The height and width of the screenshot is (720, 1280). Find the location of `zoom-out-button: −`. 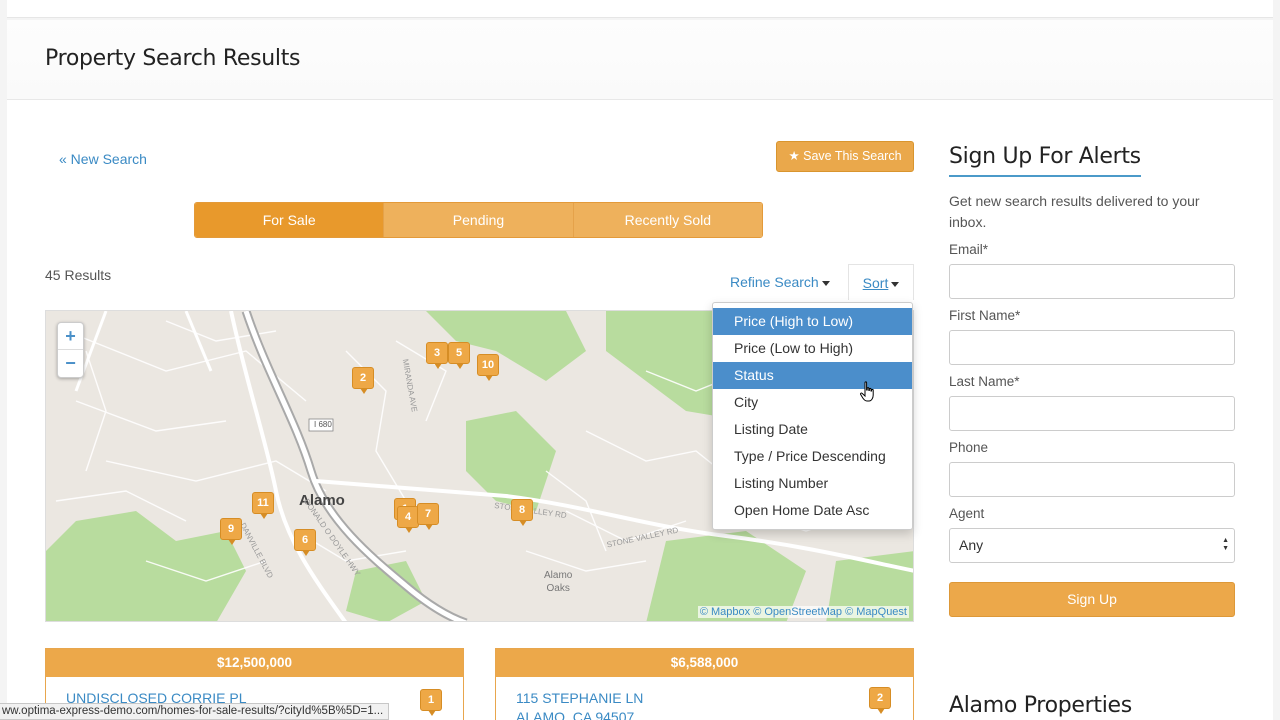

zoom-out-button: − is located at coordinates (70, 363).